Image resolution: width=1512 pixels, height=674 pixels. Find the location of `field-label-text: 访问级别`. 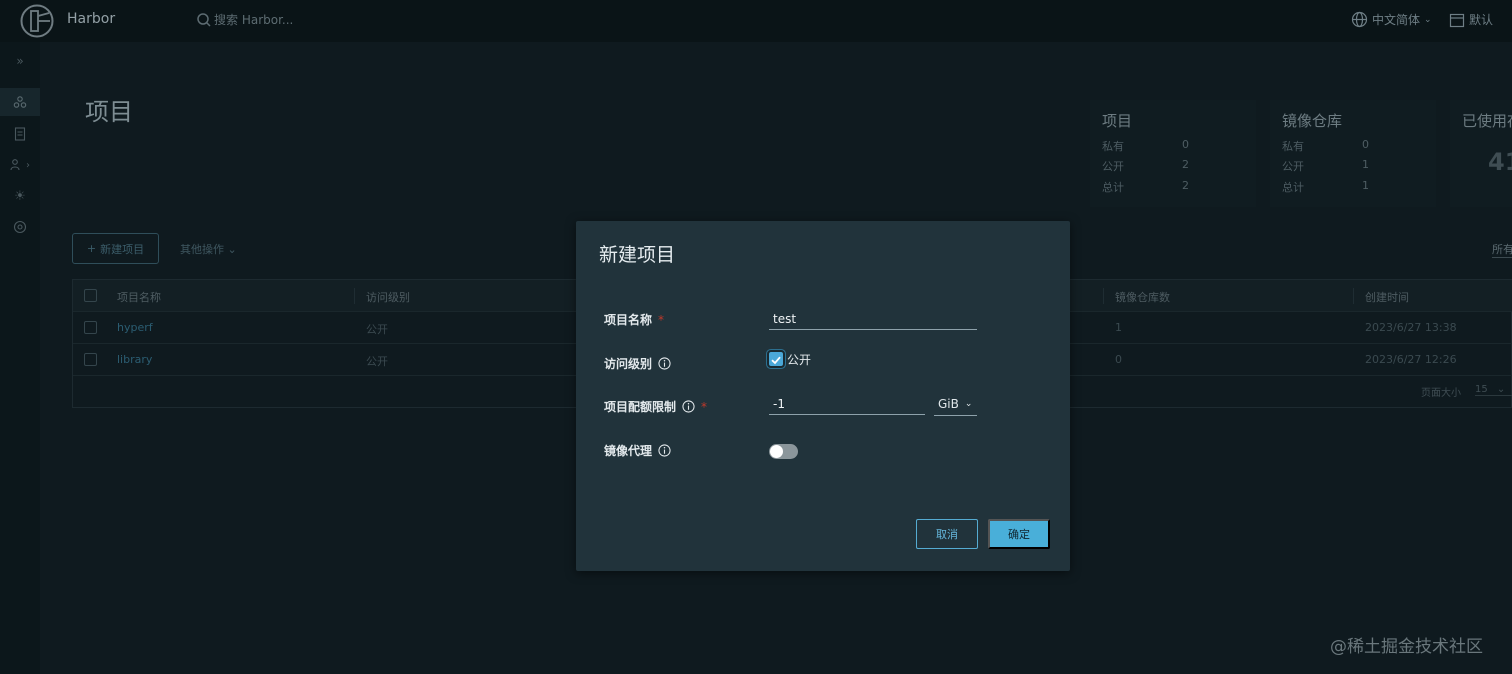

field-label-text: 访问级别 is located at coordinates (628, 364).